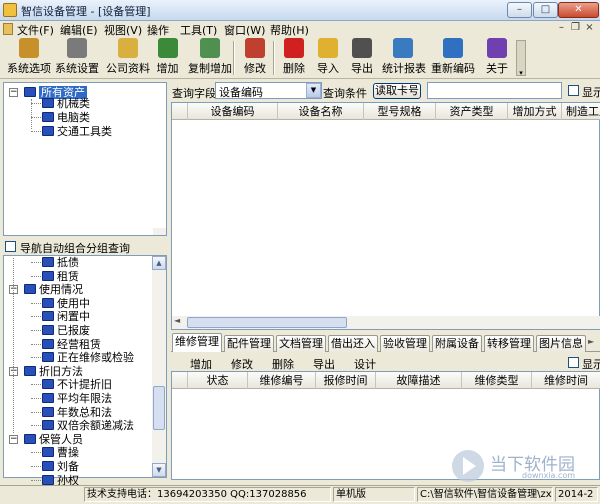 This screenshot has width=600, height=504. I want to click on toolbar-recode-button: 重新编码, so click(453, 58).